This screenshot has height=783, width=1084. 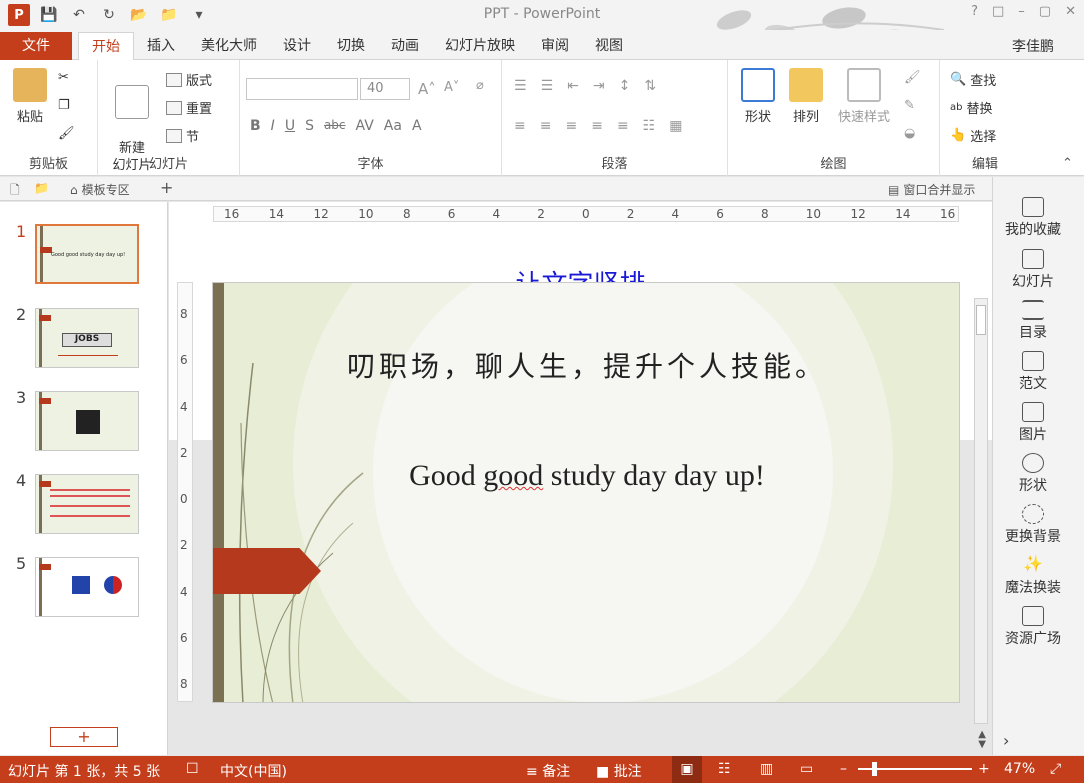 I want to click on section-button: 节, so click(x=182, y=135).